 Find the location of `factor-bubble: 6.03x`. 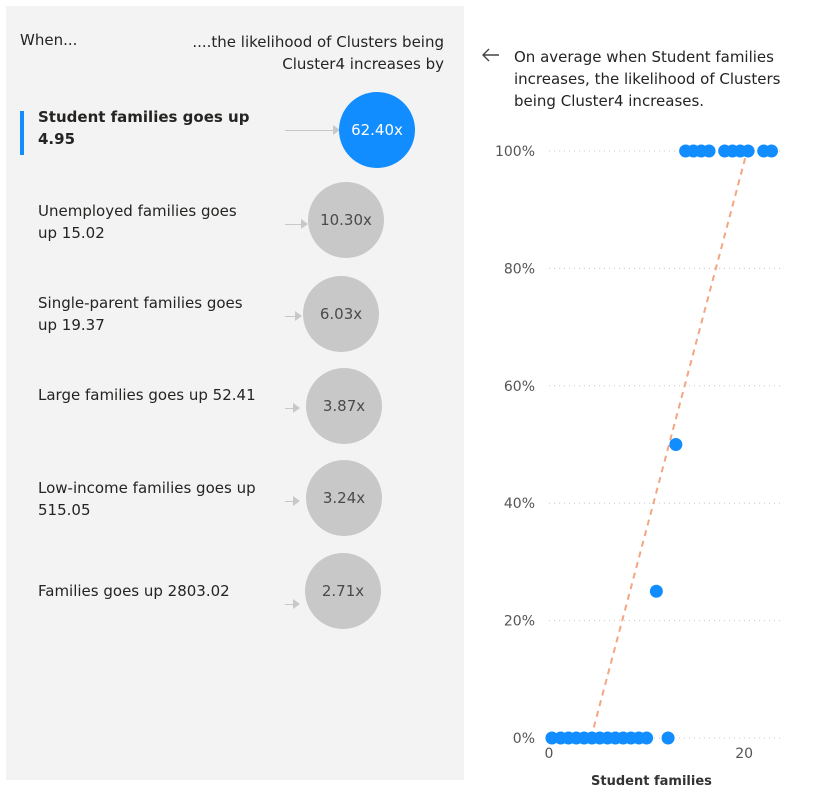

factor-bubble: 6.03x is located at coordinates (341, 314).